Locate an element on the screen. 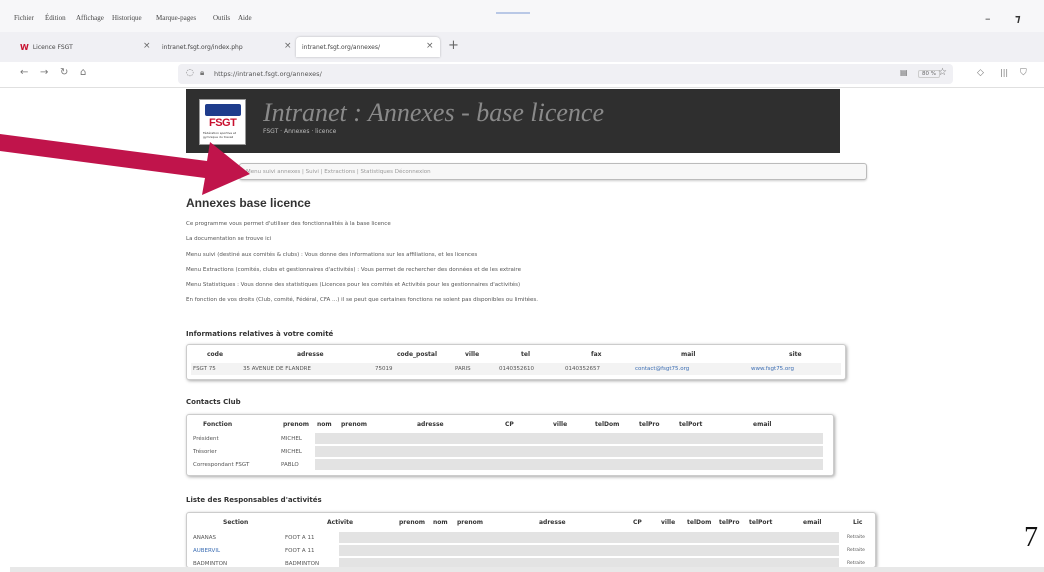 The width and height of the screenshot is (1044, 572). tab-licence-fsgt: W Licence FSGT is located at coordinates (84, 47).